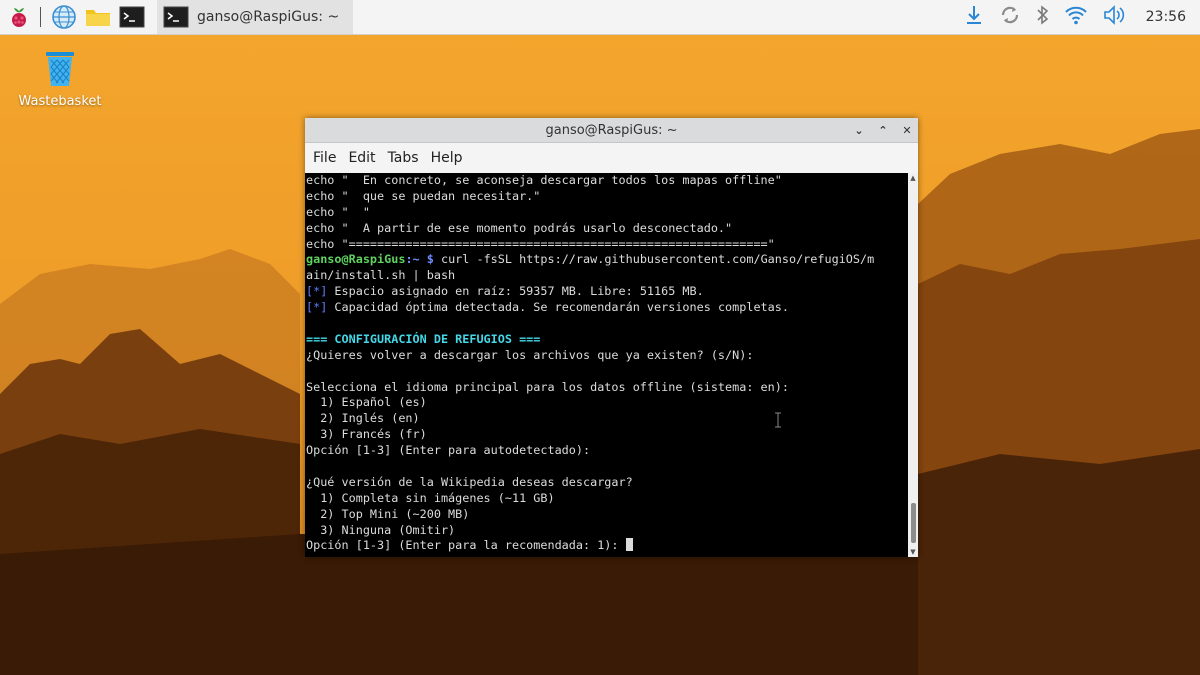  Describe the element at coordinates (268, 17) in the screenshot. I see `taskbar-window-title: ganso@RaspiGus: ~` at that location.